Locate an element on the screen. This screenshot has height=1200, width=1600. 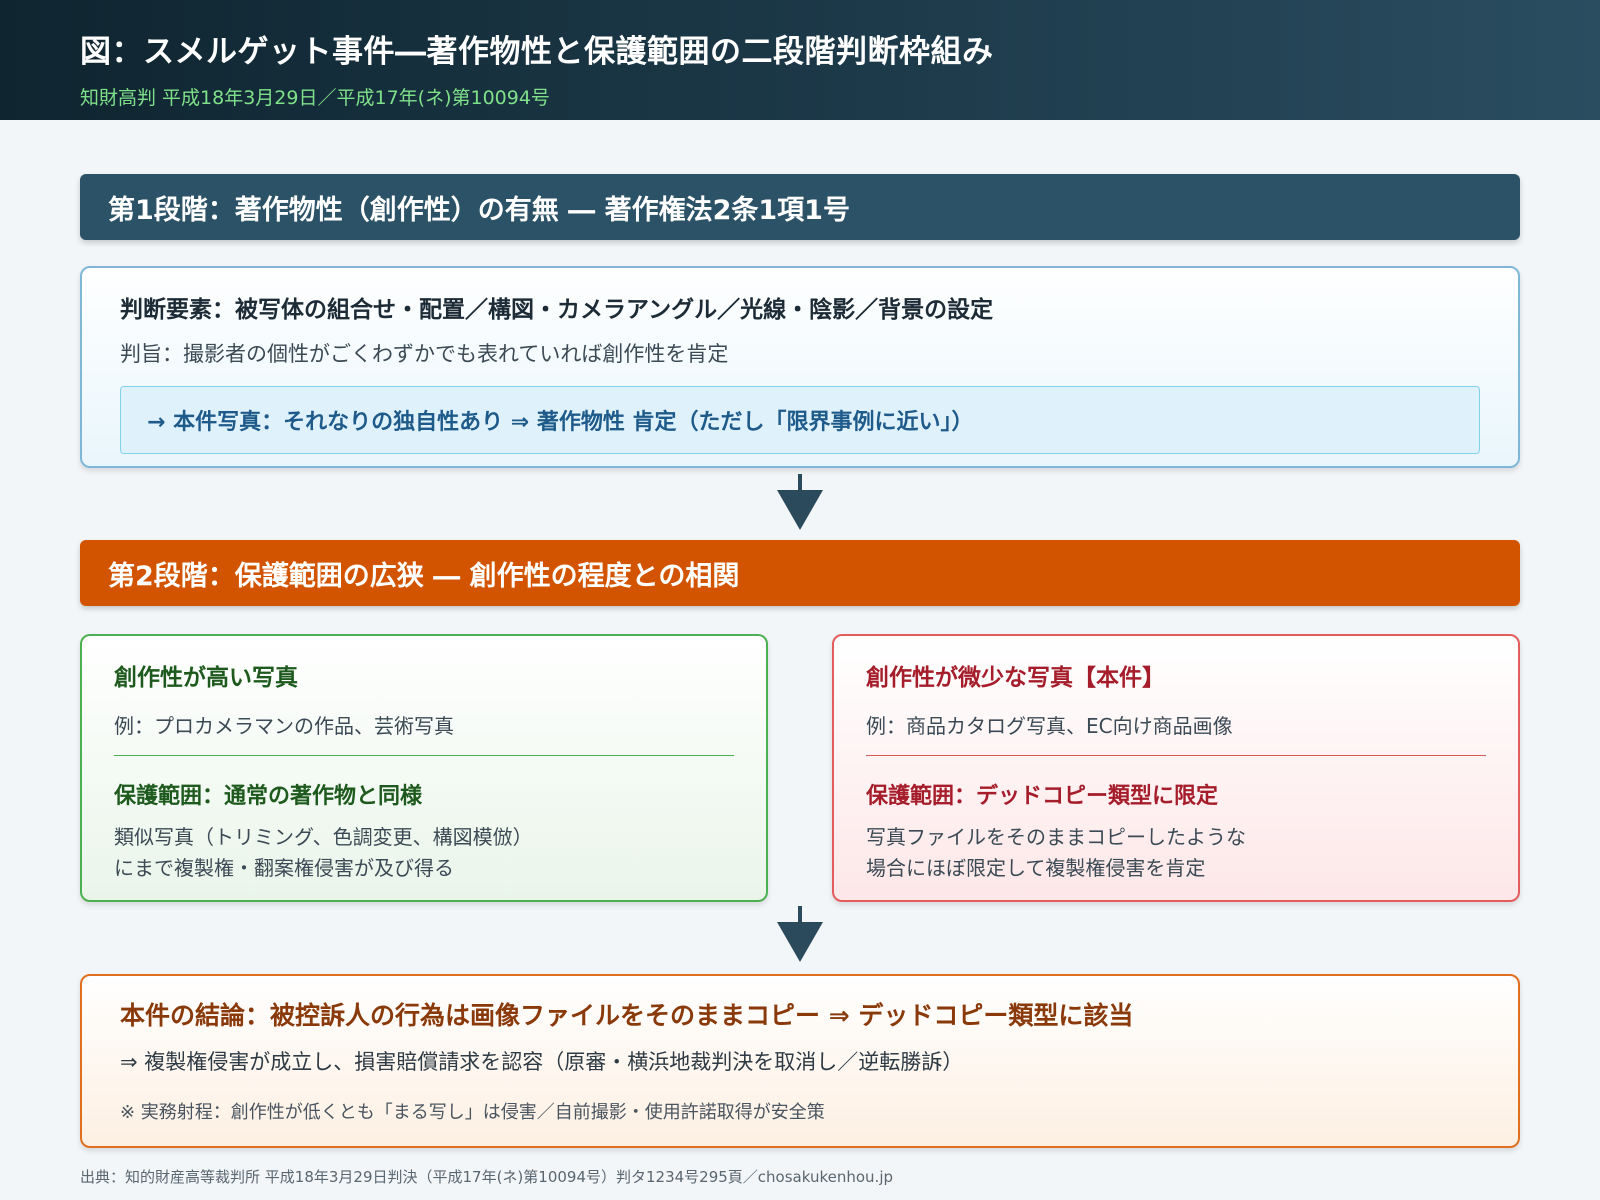
scope-line: にまで複製権・翻案権侵害が及び得る is located at coordinates (284, 868).